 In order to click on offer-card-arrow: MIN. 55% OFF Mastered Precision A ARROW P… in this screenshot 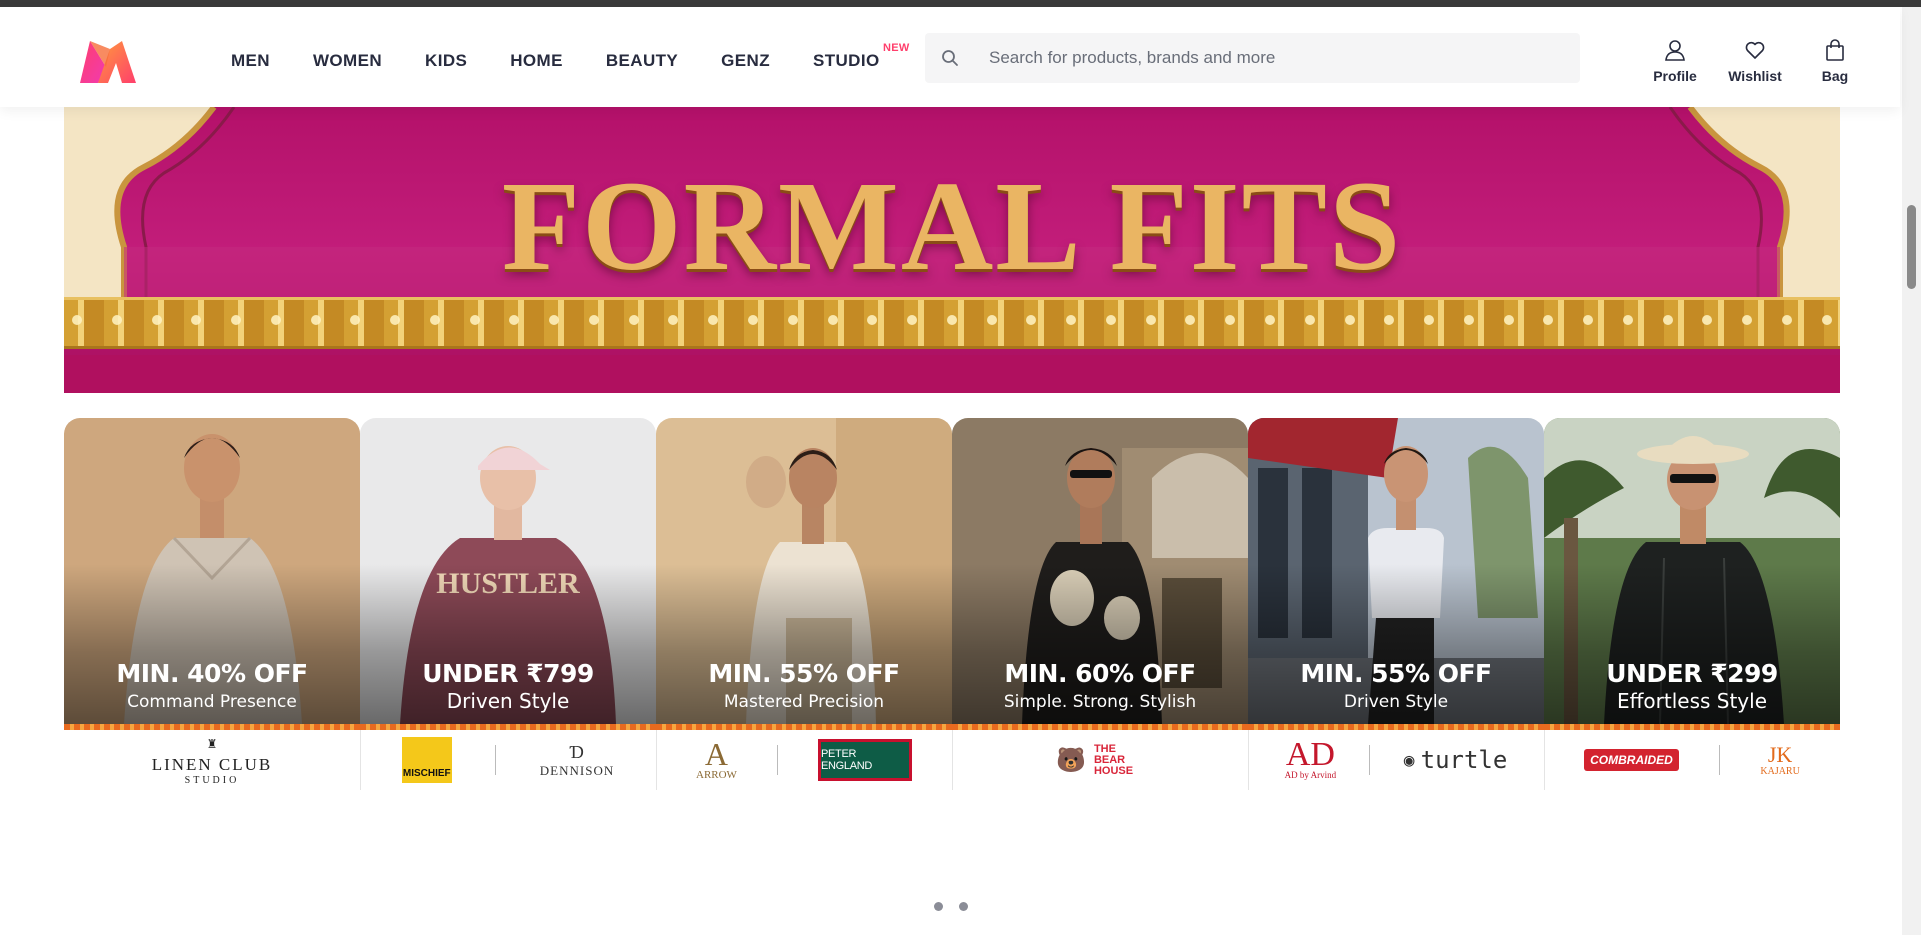, I will do `click(804, 604)`.